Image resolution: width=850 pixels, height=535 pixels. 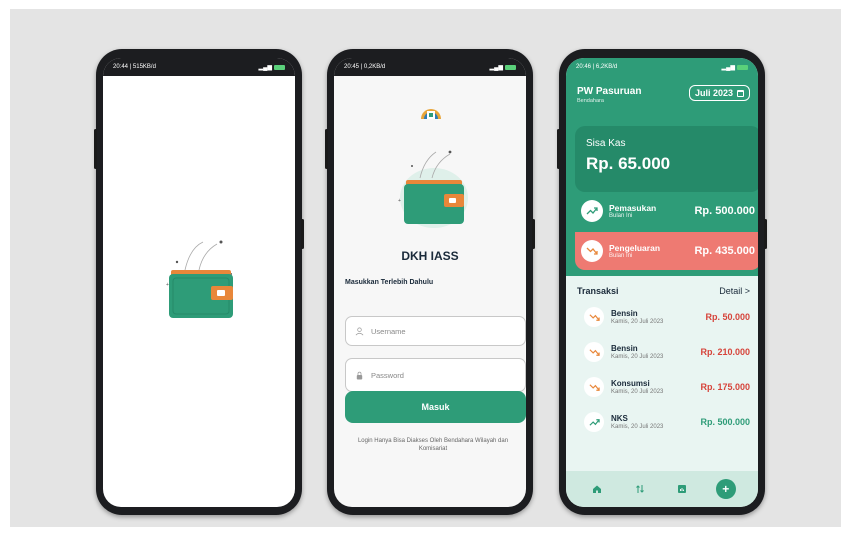 What do you see at coordinates (597, 67) in the screenshot?
I see `status-time: 20:46 | 6,2KB/d` at bounding box center [597, 67].